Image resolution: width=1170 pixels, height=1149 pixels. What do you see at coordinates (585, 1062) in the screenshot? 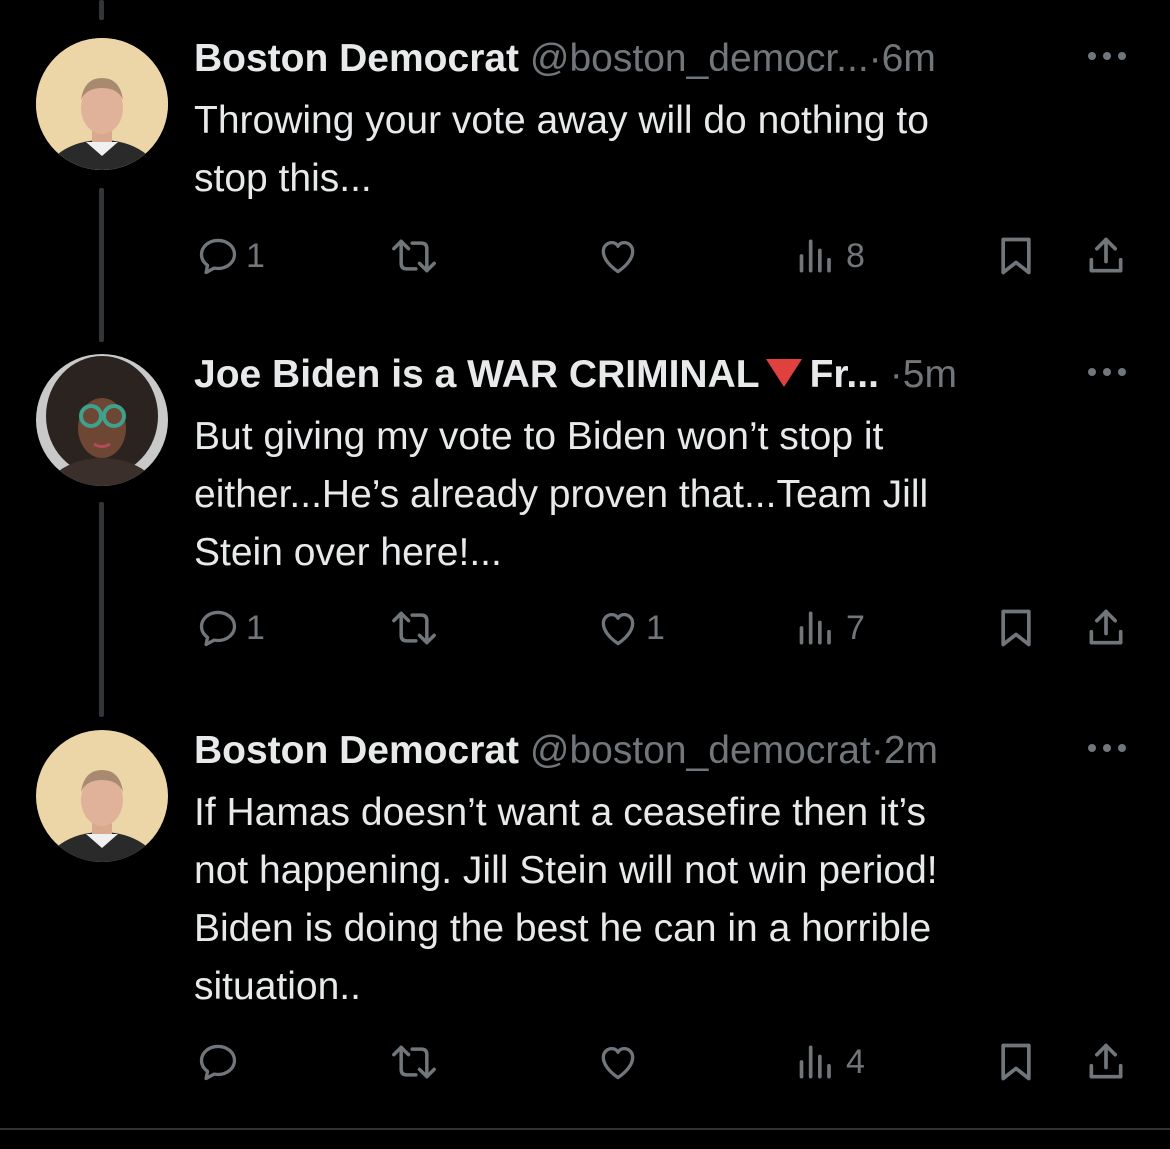
I see `action-bar: 4` at bounding box center [585, 1062].